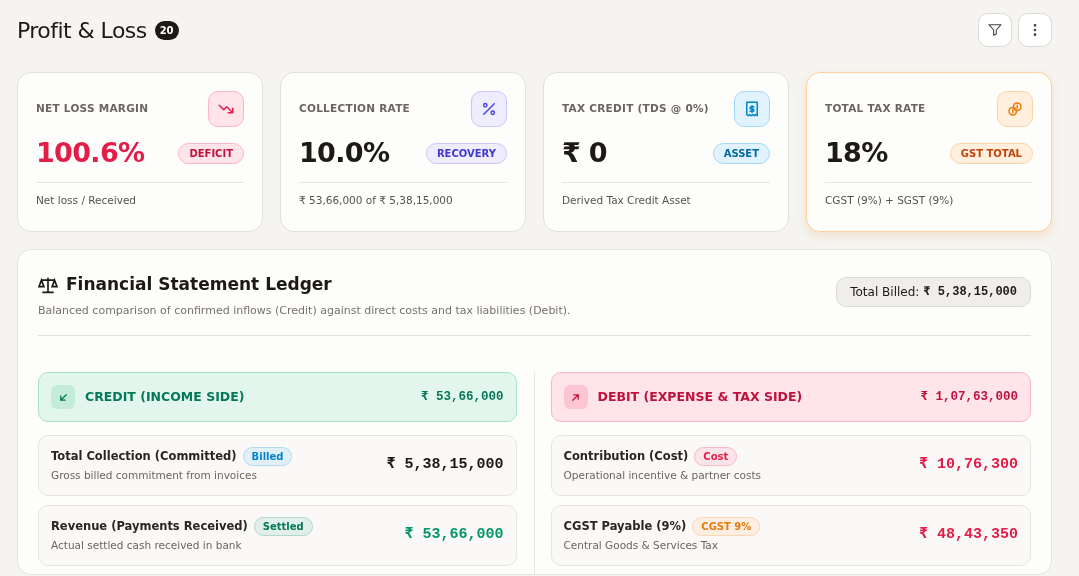 This screenshot has width=1079, height=576. I want to click on row-title: Contribution (Cost), so click(626, 456).